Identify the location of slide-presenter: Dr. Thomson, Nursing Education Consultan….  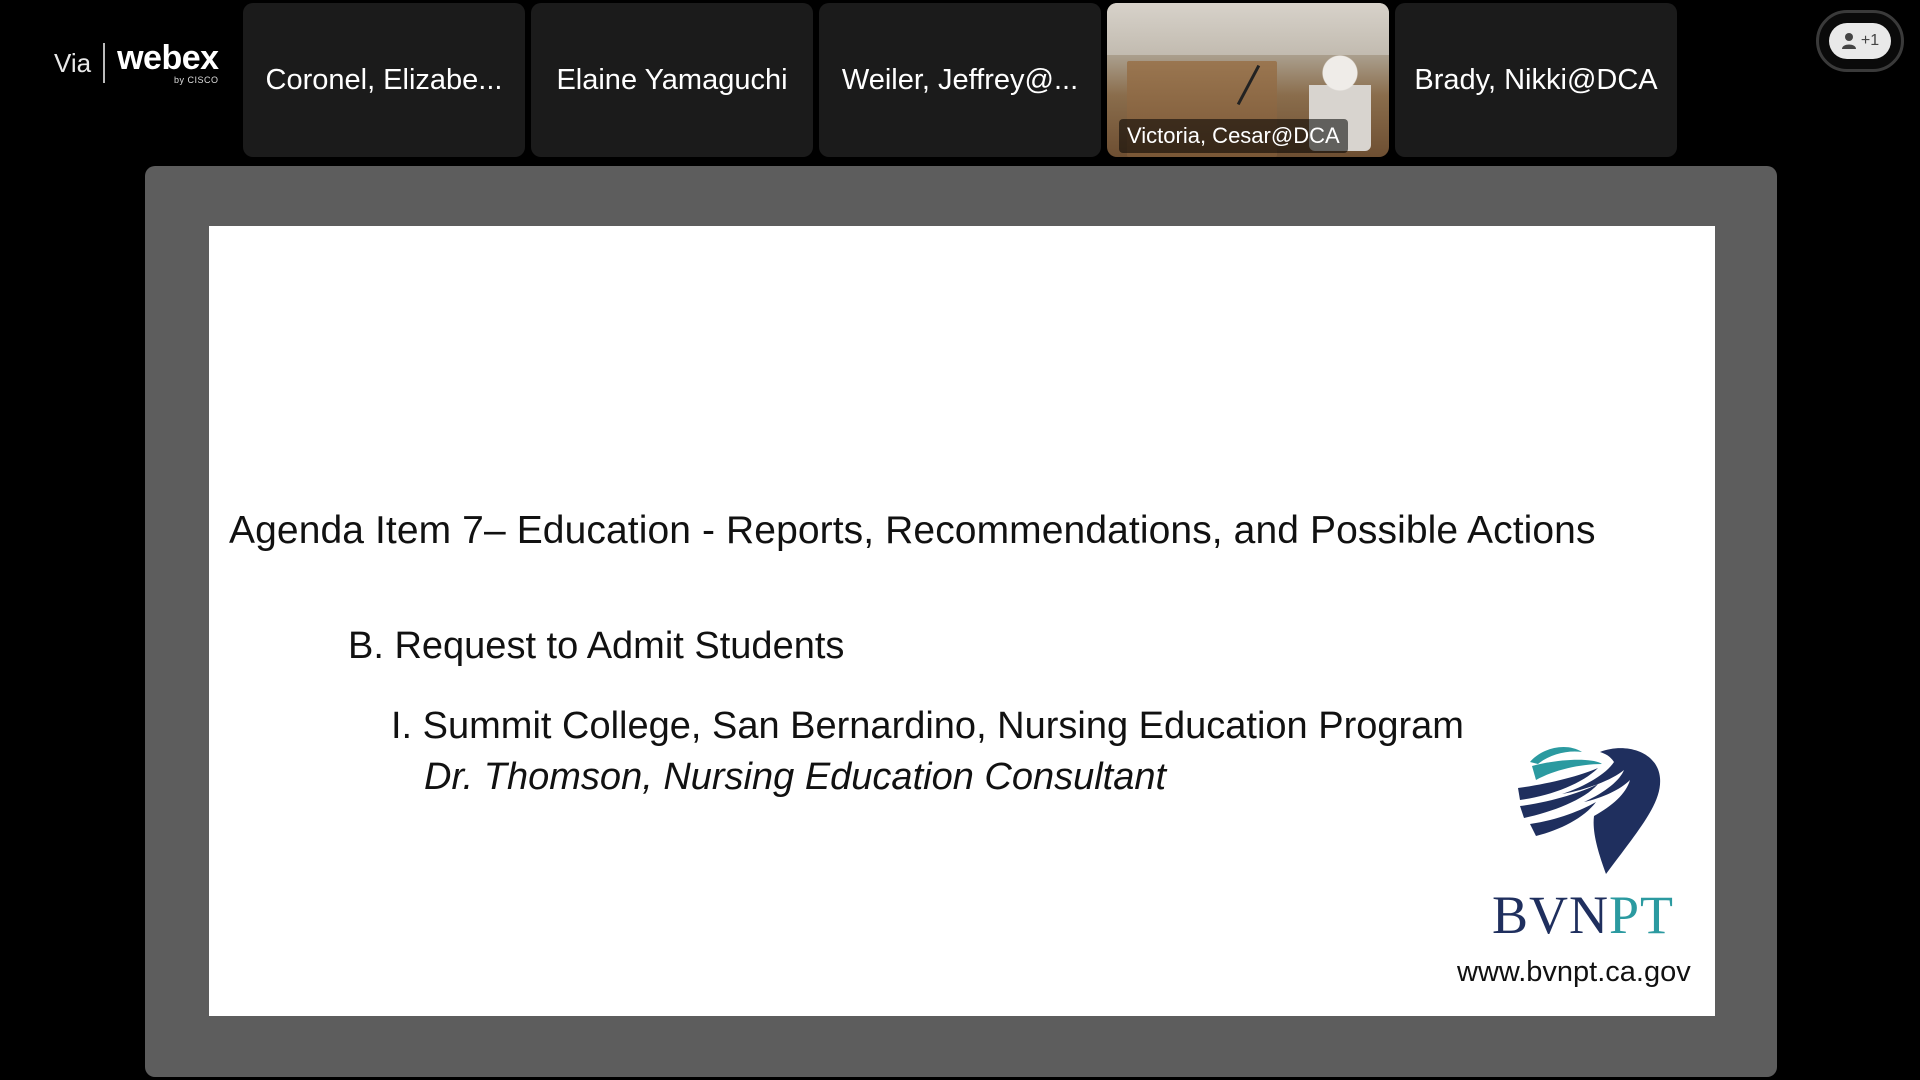
(795, 777).